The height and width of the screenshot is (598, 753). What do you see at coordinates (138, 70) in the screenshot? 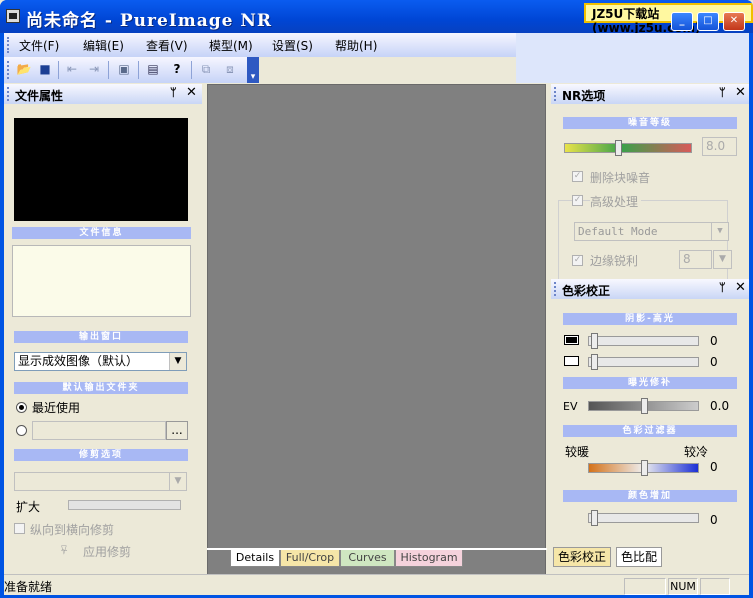
I see `toolbar-separator` at bounding box center [138, 70].